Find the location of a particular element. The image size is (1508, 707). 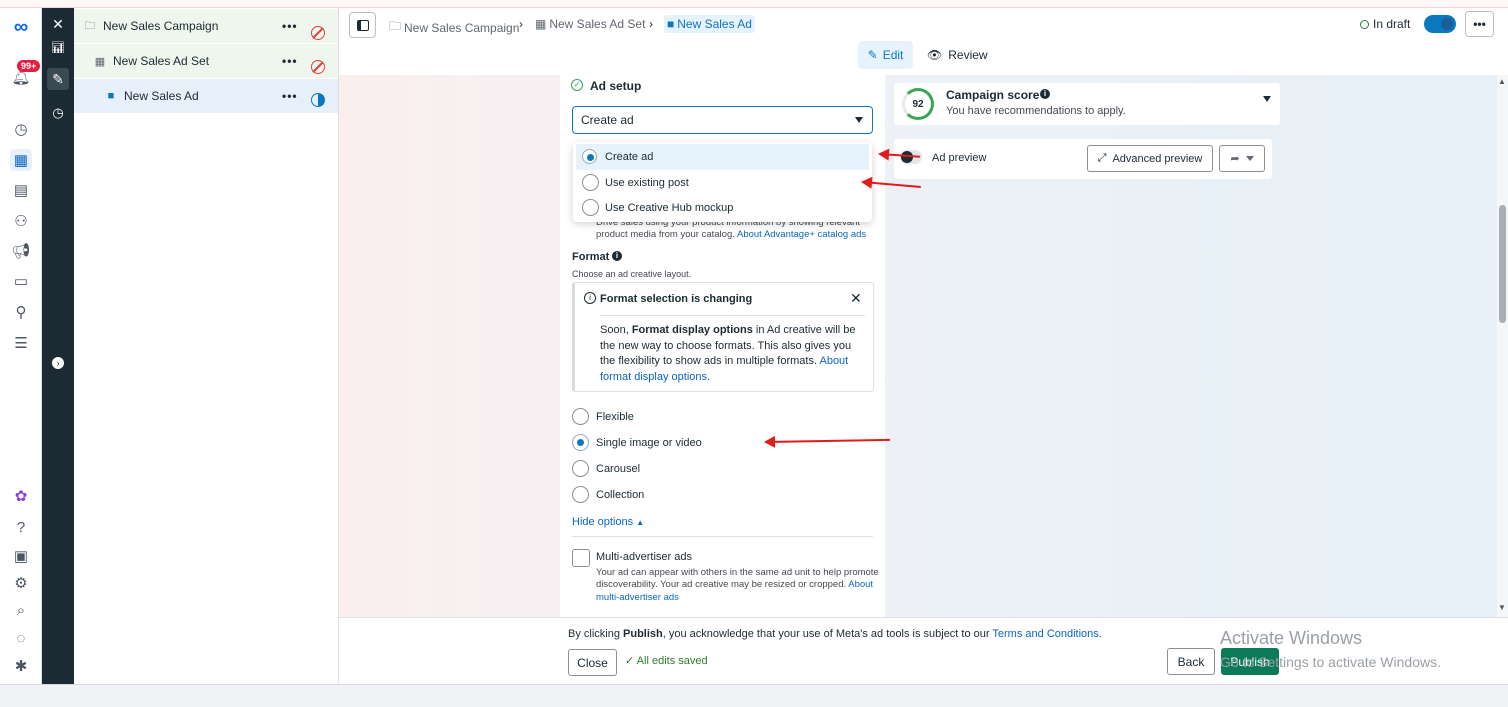

breadcrumb-campaign: 🗀︎ New Sales Campaign is located at coordinates (454, 27).